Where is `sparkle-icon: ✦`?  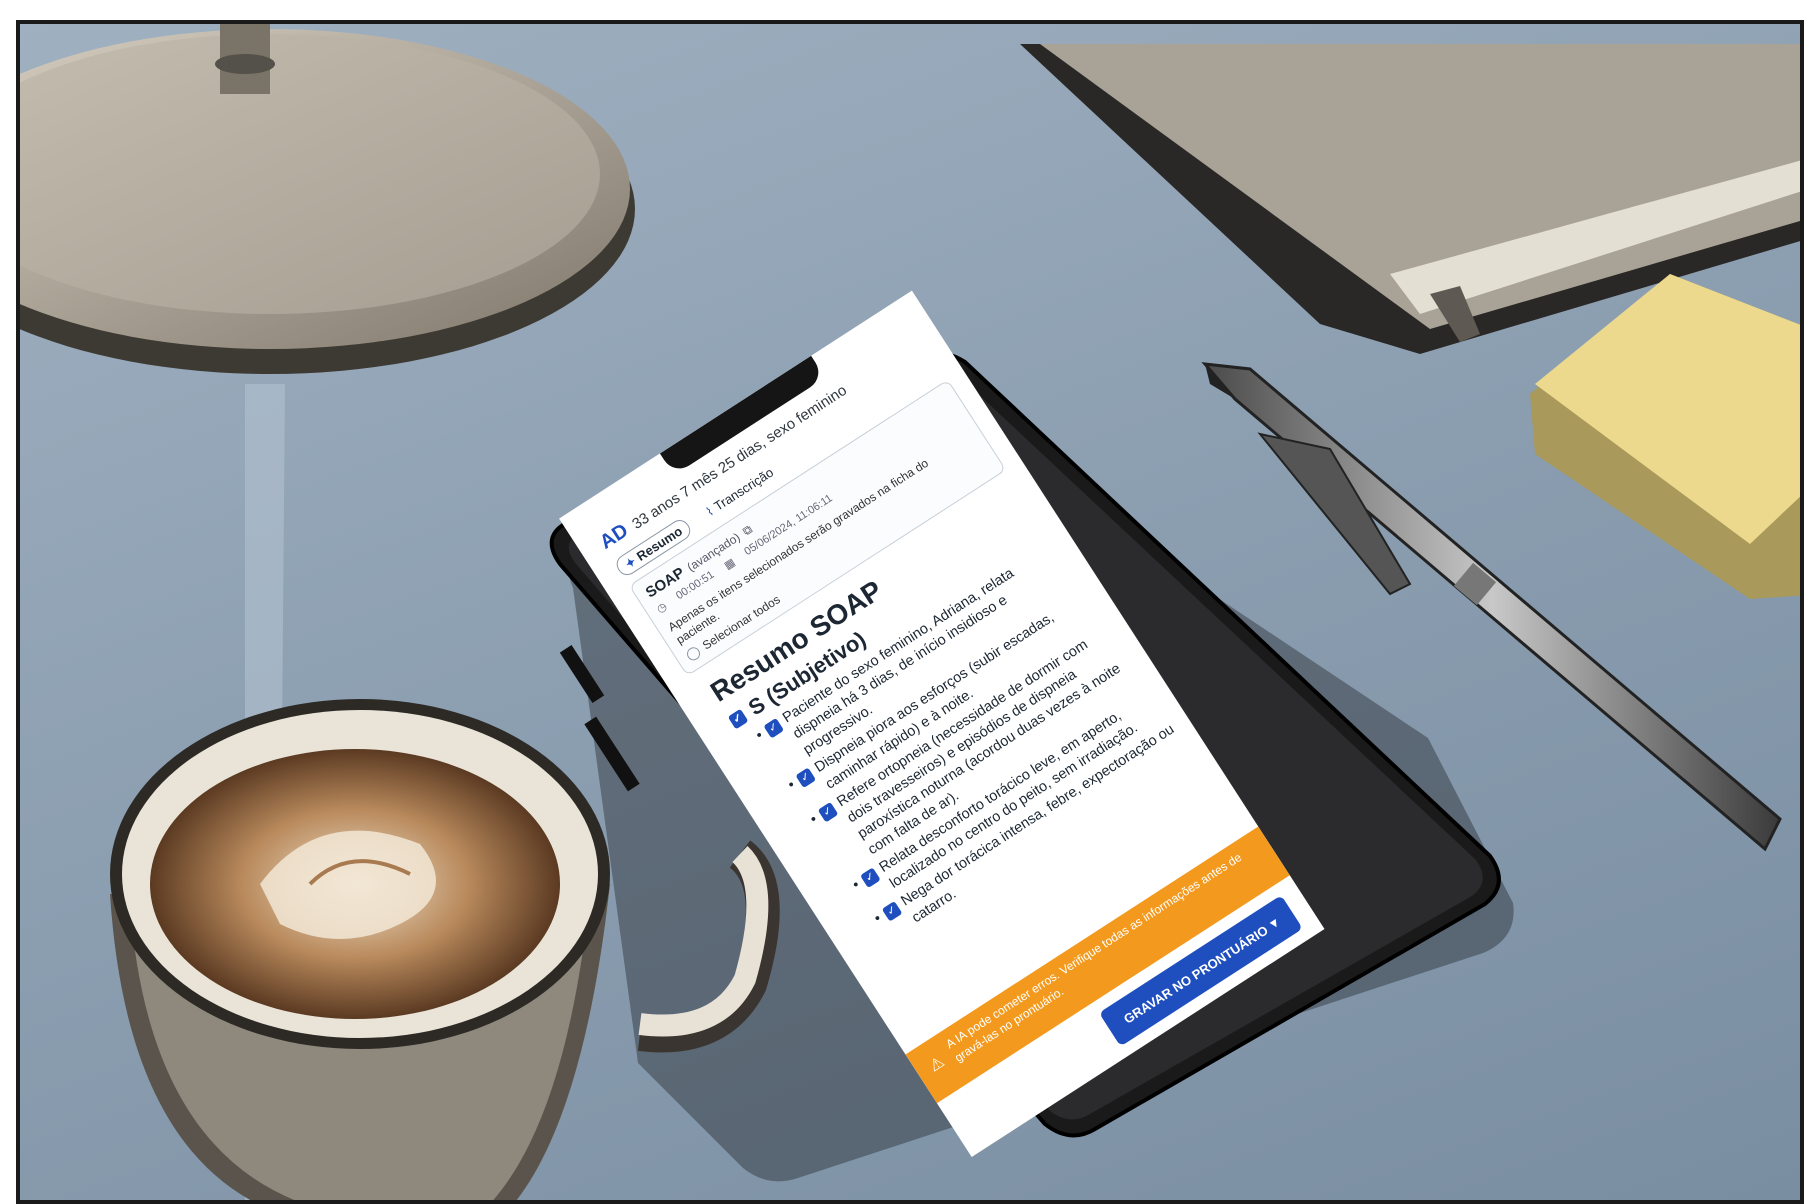 sparkle-icon: ✦ is located at coordinates (630, 562).